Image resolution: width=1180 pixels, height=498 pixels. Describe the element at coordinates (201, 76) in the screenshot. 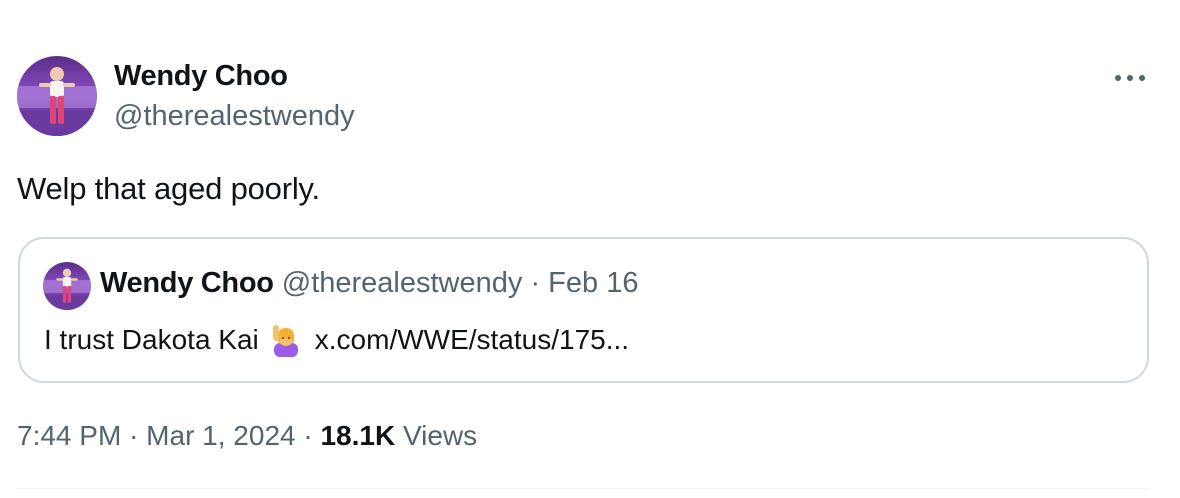

I see `author-name: Wendy Choo` at that location.